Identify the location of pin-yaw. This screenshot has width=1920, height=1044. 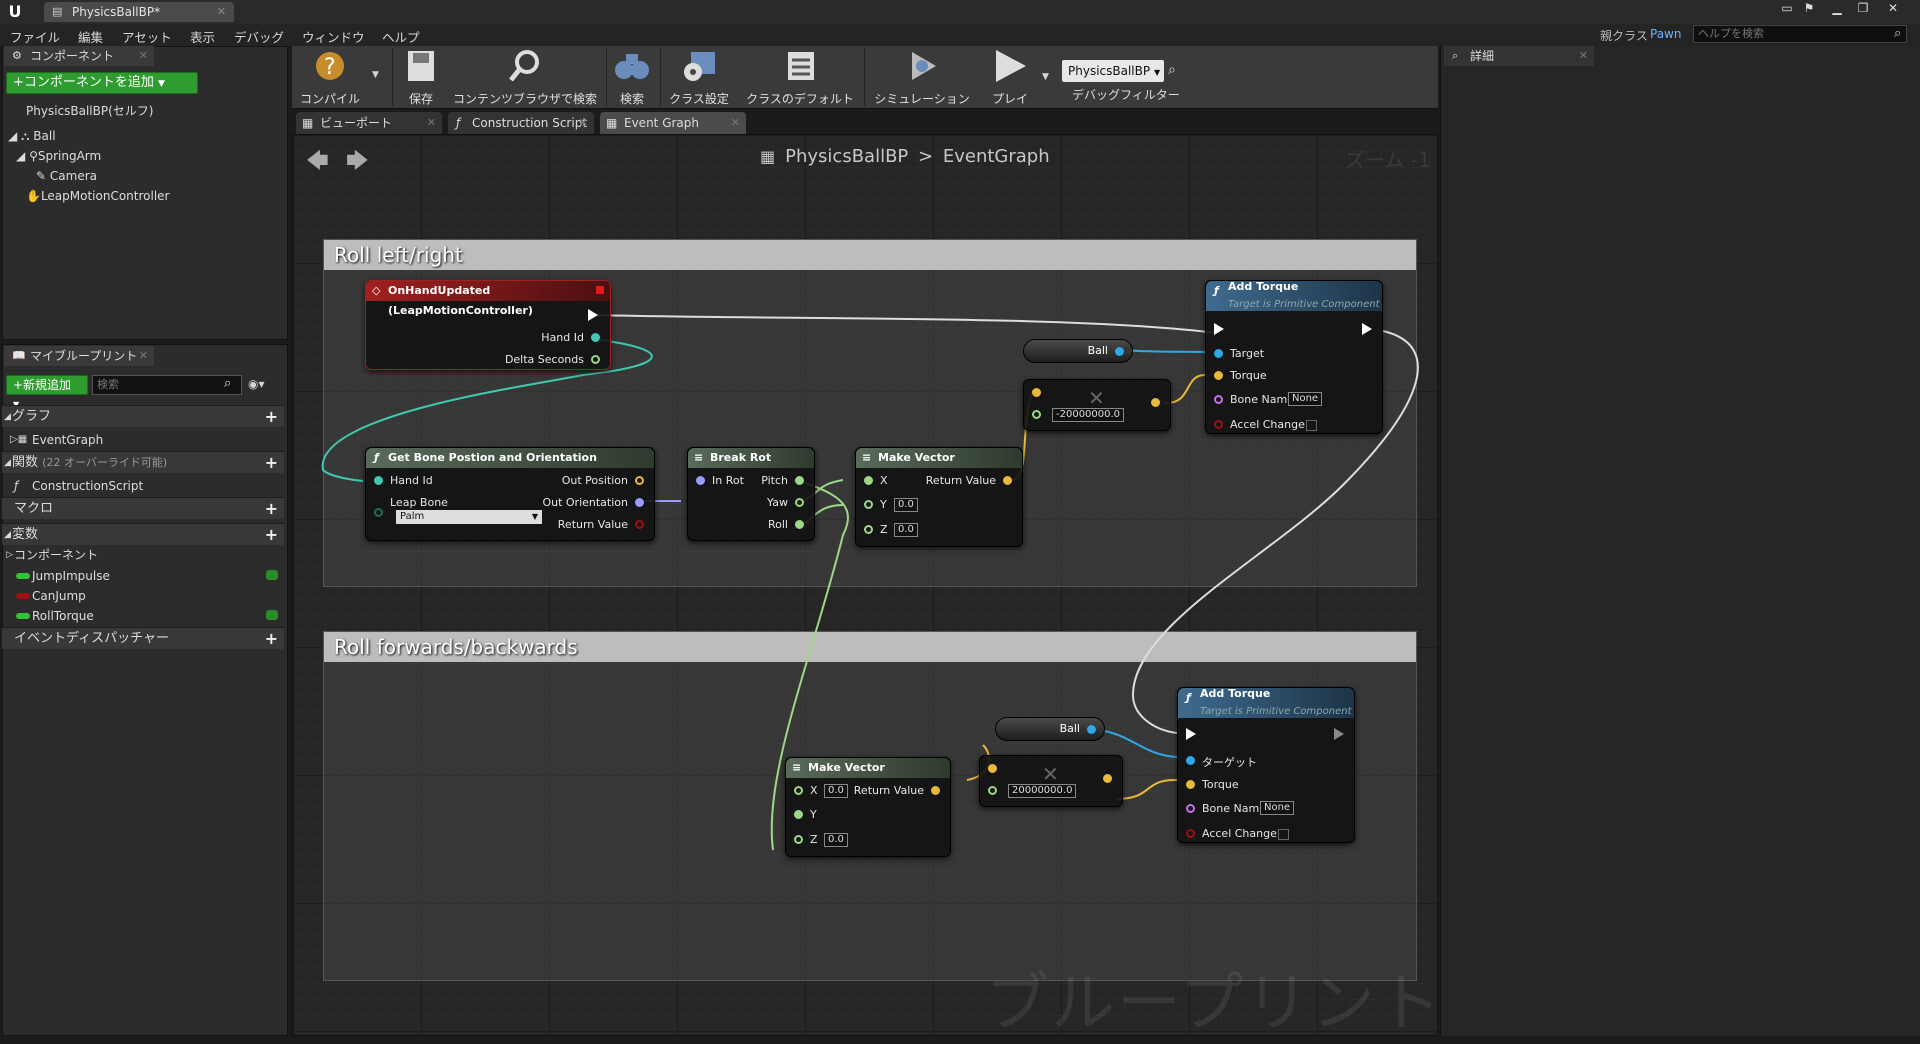
(799, 502).